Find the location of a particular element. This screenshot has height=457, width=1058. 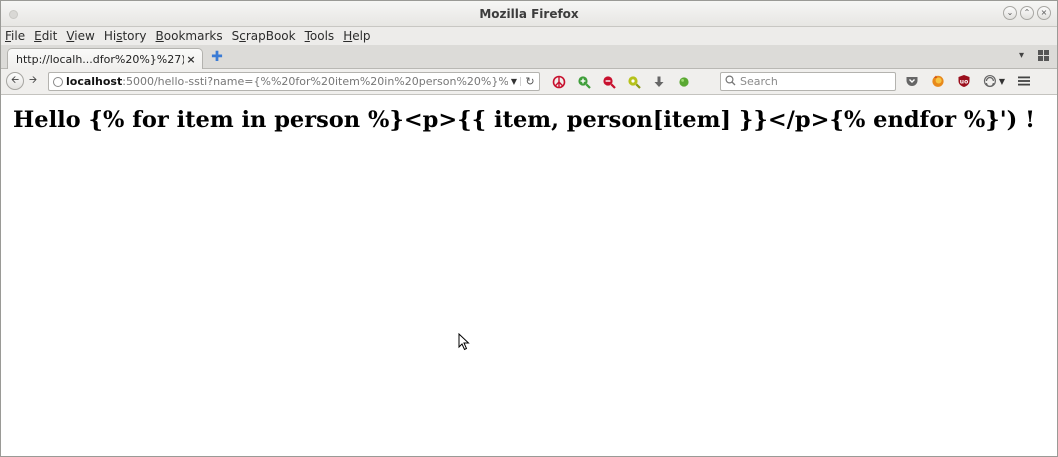

tab-strip: http://localh...dfor%20%}%27) × ✚ ▾ is located at coordinates (529, 57).